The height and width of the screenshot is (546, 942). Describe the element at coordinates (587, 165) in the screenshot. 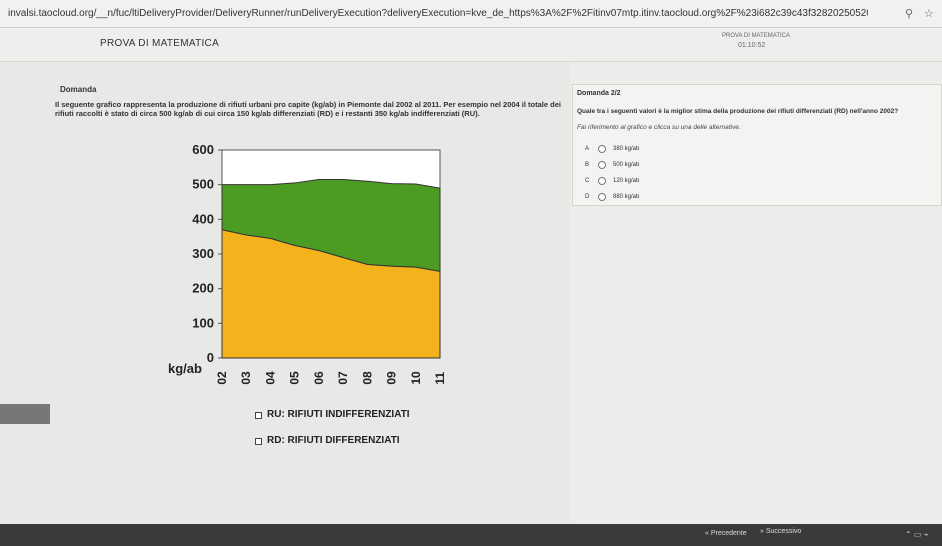

I see `option-letter: B` at that location.